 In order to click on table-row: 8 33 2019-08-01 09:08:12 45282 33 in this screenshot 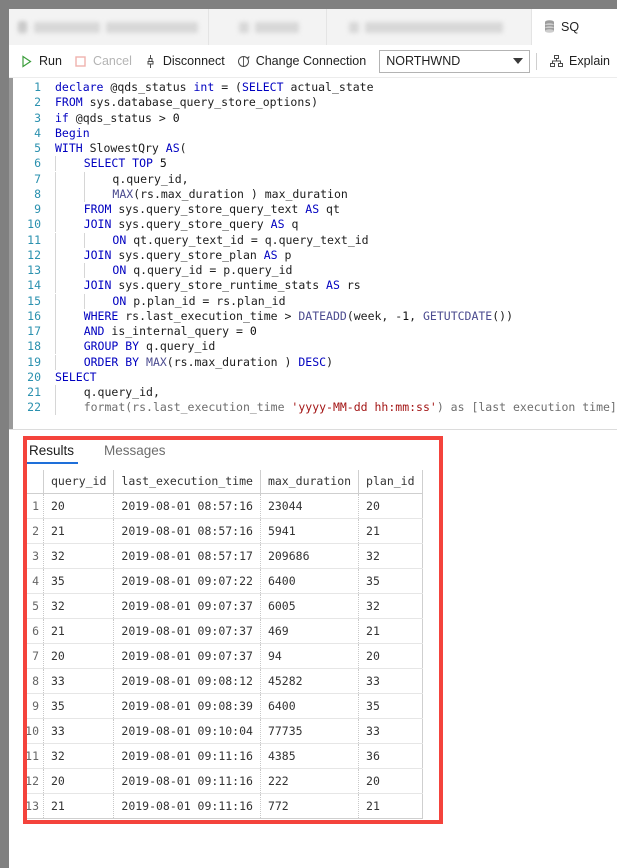, I will do `click(223, 681)`.